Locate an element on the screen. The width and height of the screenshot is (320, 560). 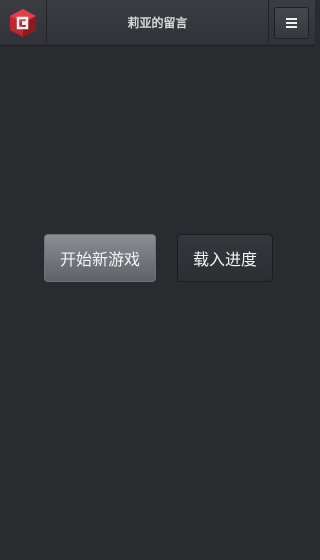
menu-button is located at coordinates (291, 23).